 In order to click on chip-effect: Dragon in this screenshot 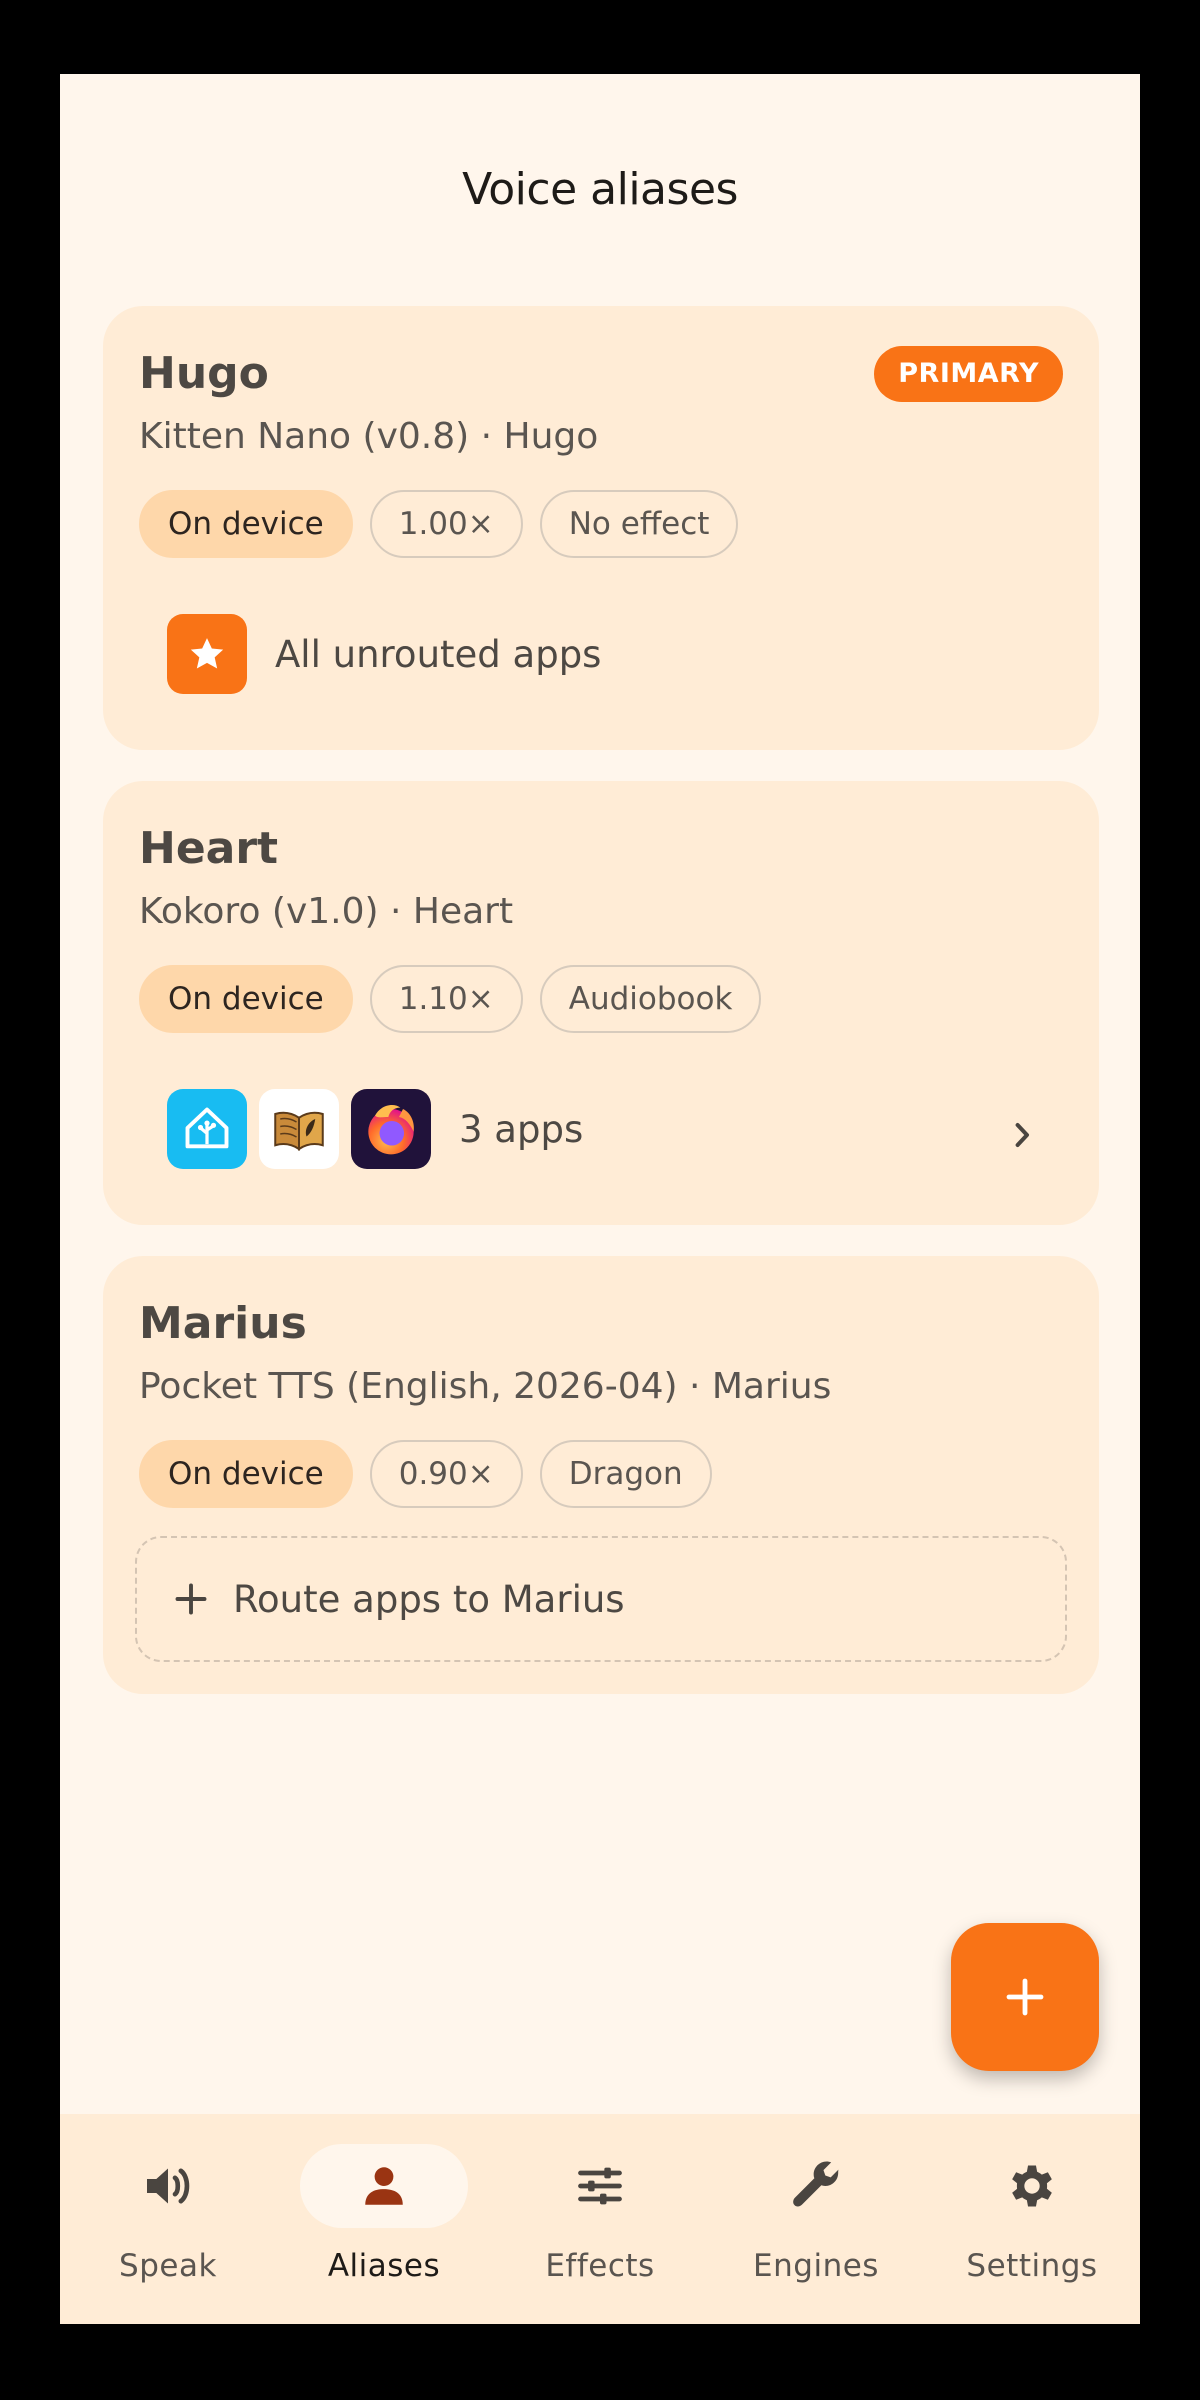, I will do `click(625, 1474)`.